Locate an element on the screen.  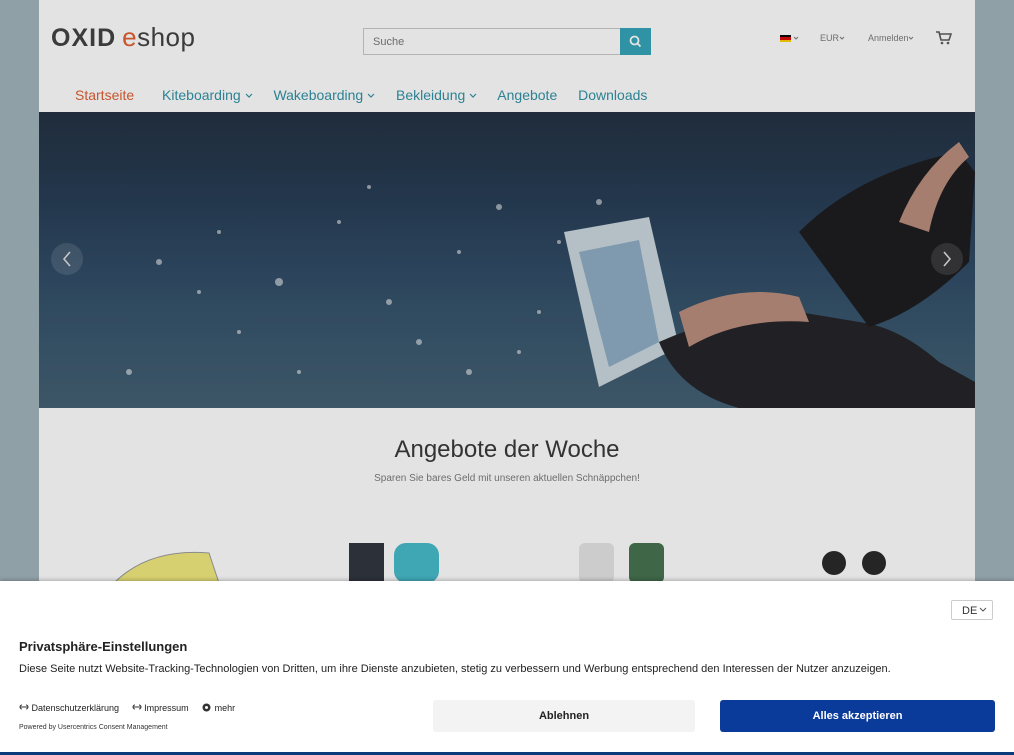
language-select: DE is located at coordinates (972, 610).